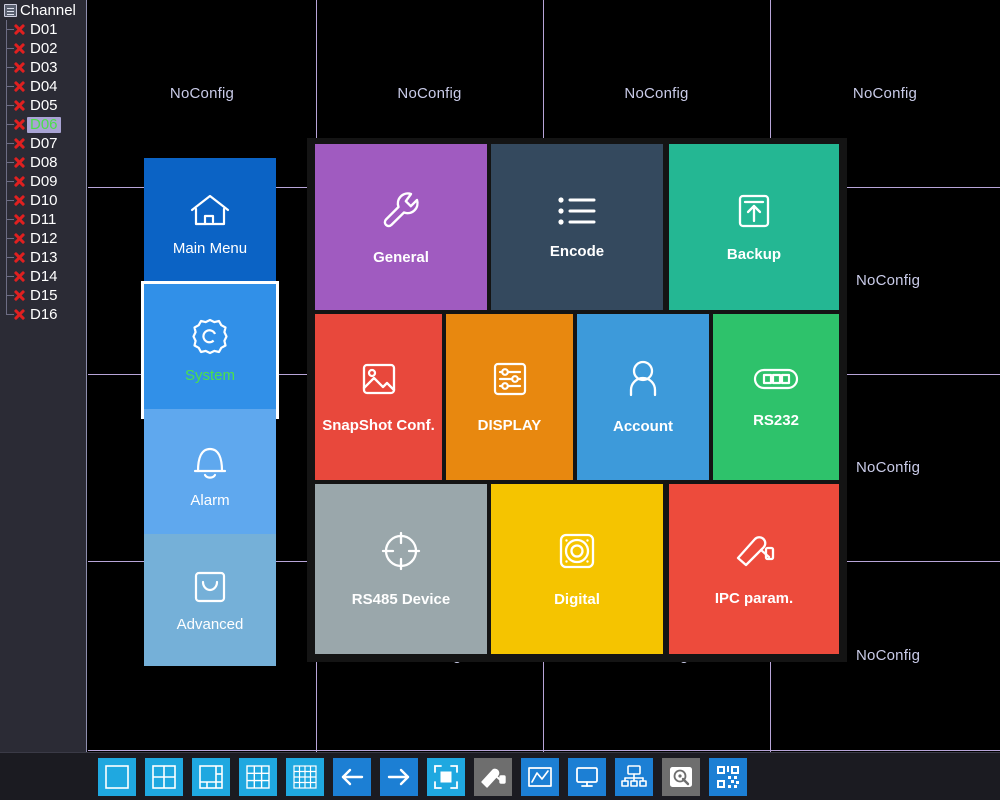 The width and height of the screenshot is (1000, 800). I want to click on home-icon, so click(210, 211).